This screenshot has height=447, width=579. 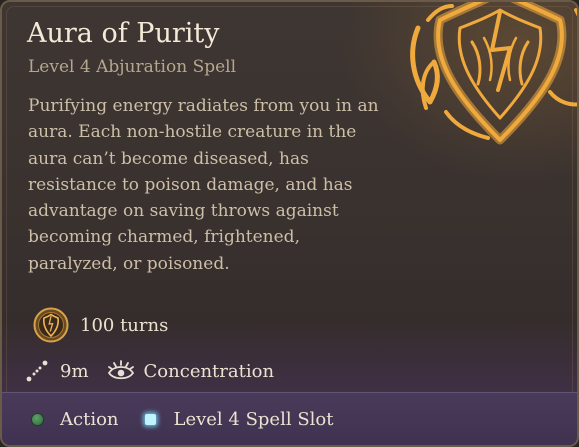 What do you see at coordinates (124, 325) in the screenshot?
I see `duration-value: 100 turns` at bounding box center [124, 325].